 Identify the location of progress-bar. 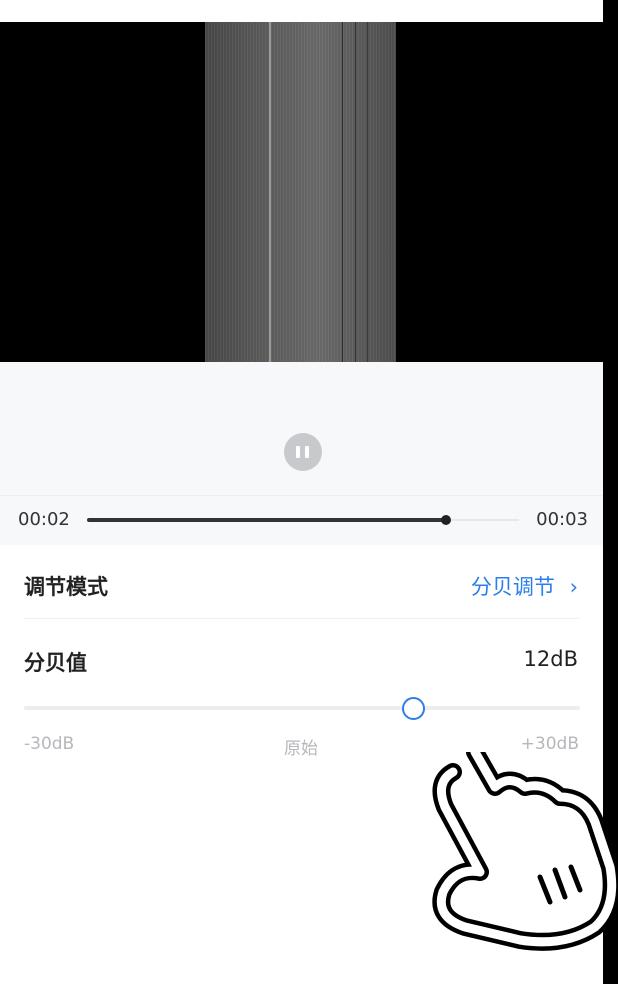
(303, 520).